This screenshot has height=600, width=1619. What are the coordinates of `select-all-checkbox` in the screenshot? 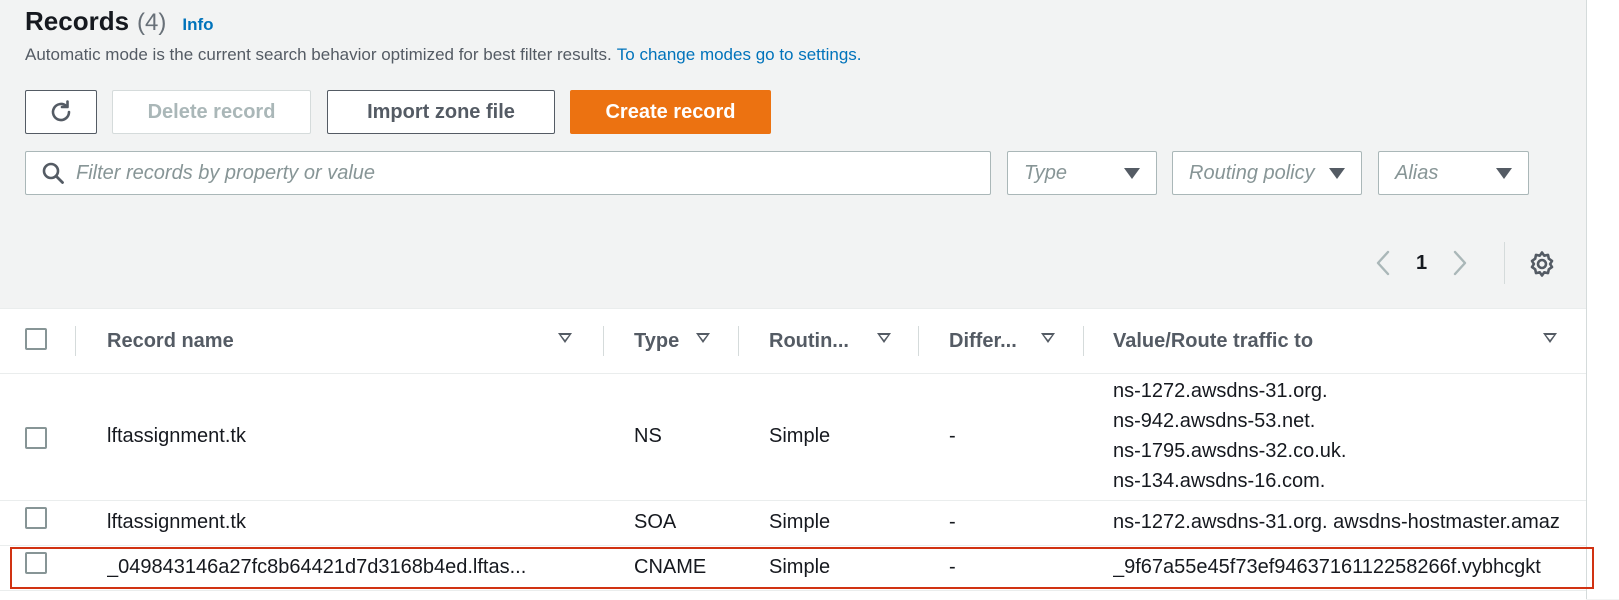 It's located at (36, 339).